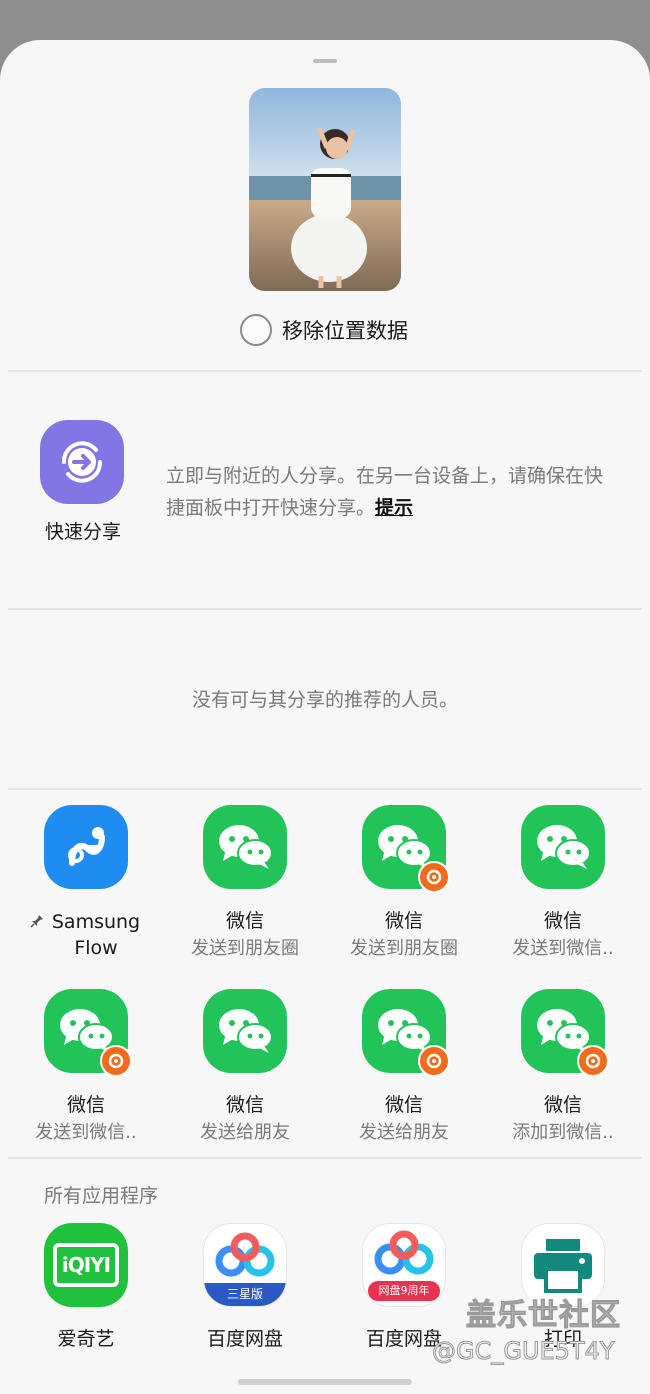 The height and width of the screenshot is (1394, 650). Describe the element at coordinates (86, 847) in the screenshot. I see `samsung-flow-icon` at that location.